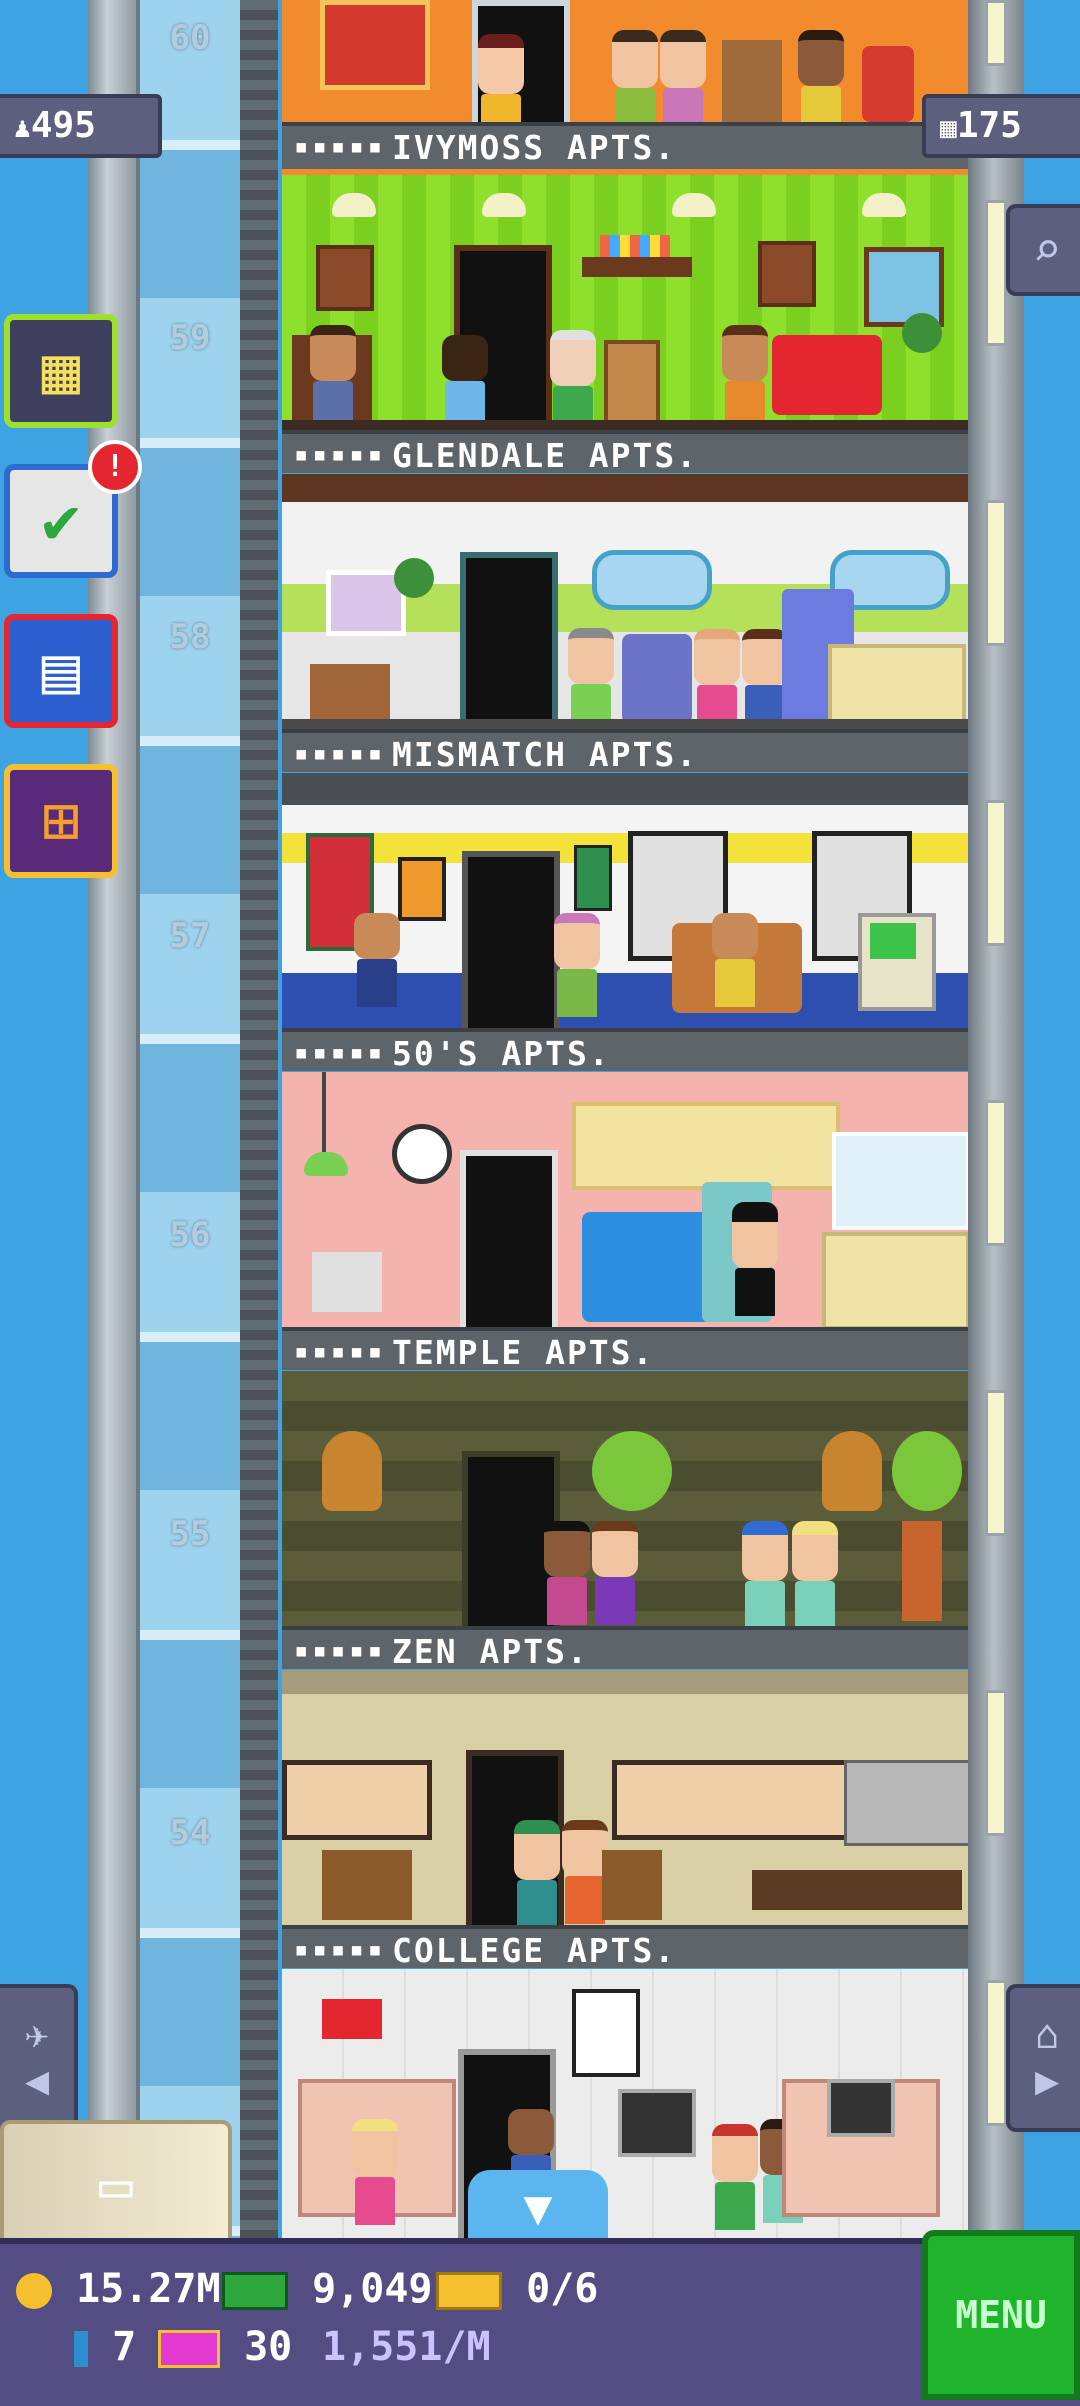 The height and width of the screenshot is (2406, 1080). What do you see at coordinates (534, 1949) in the screenshot?
I see `floor-name: COLLEGE APTS.` at bounding box center [534, 1949].